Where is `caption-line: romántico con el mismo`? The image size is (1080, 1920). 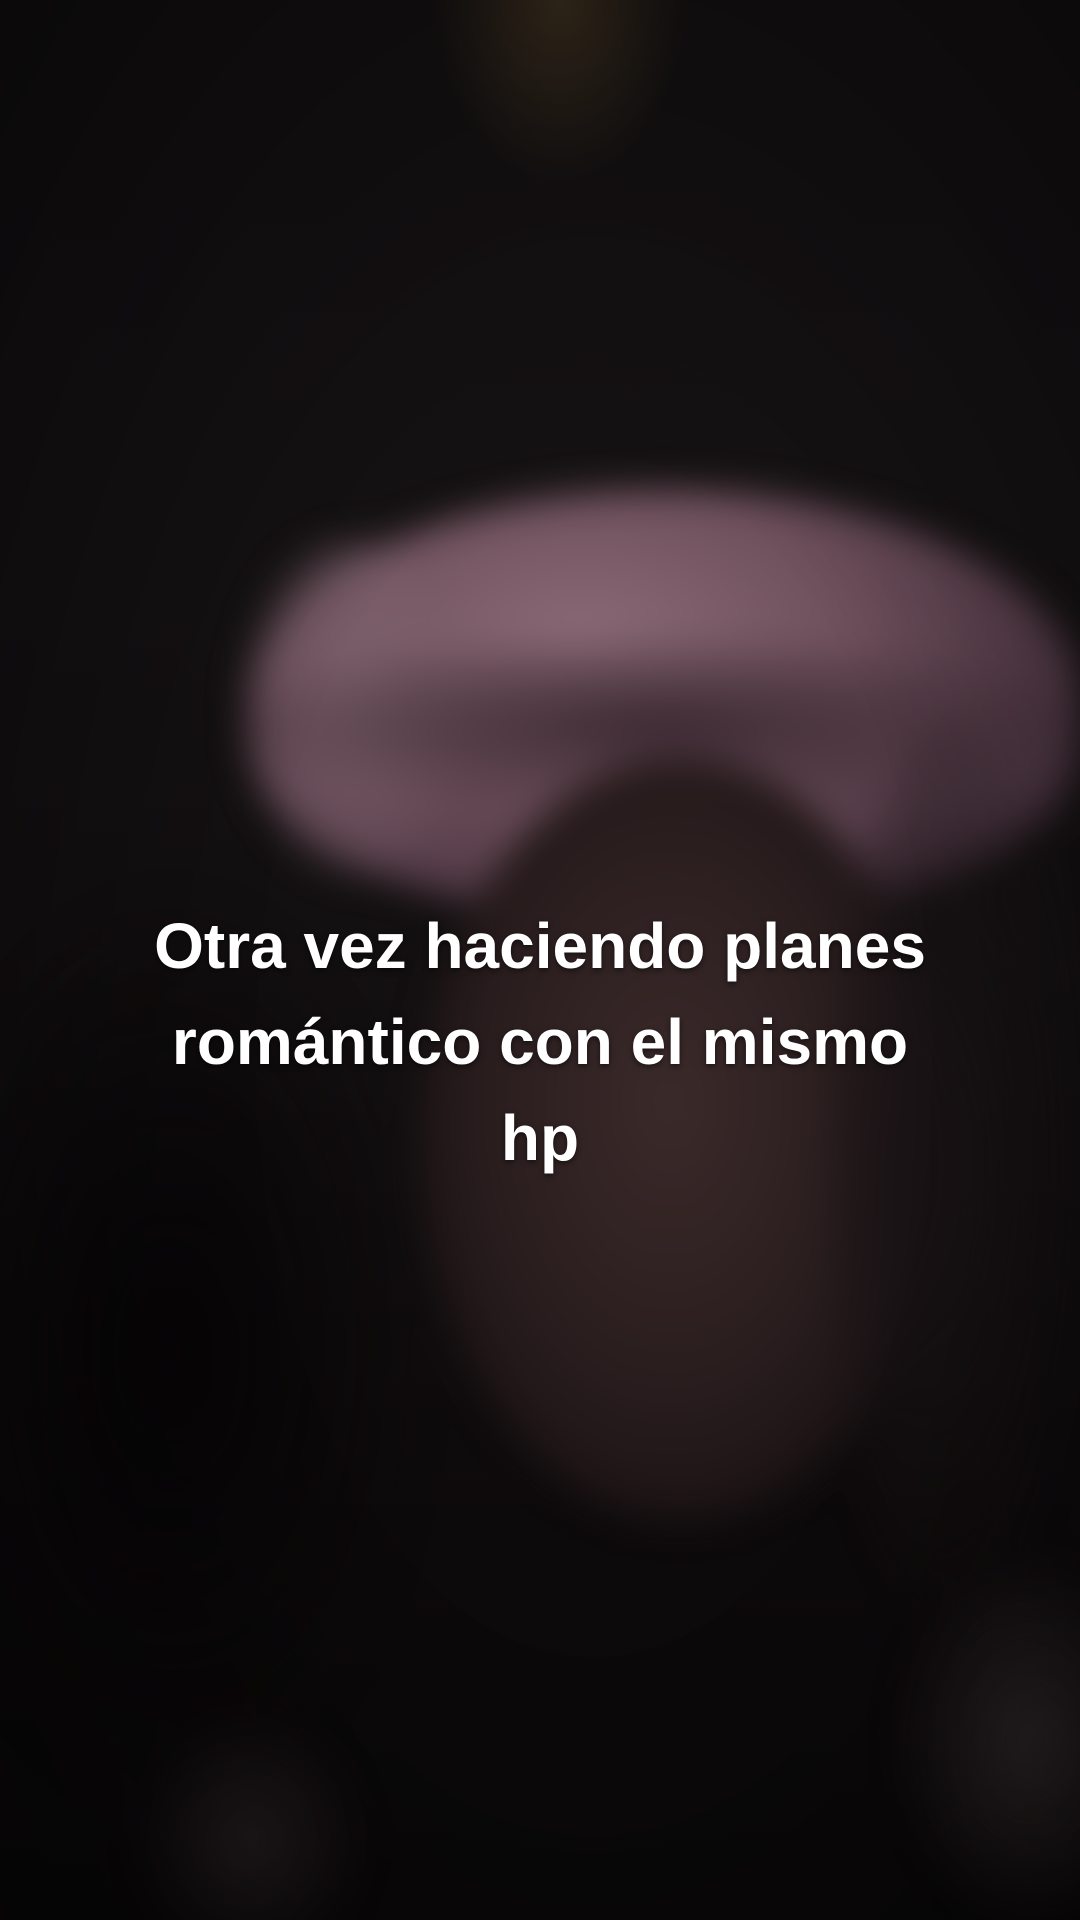
caption-line: romántico con el mismo is located at coordinates (540, 1042).